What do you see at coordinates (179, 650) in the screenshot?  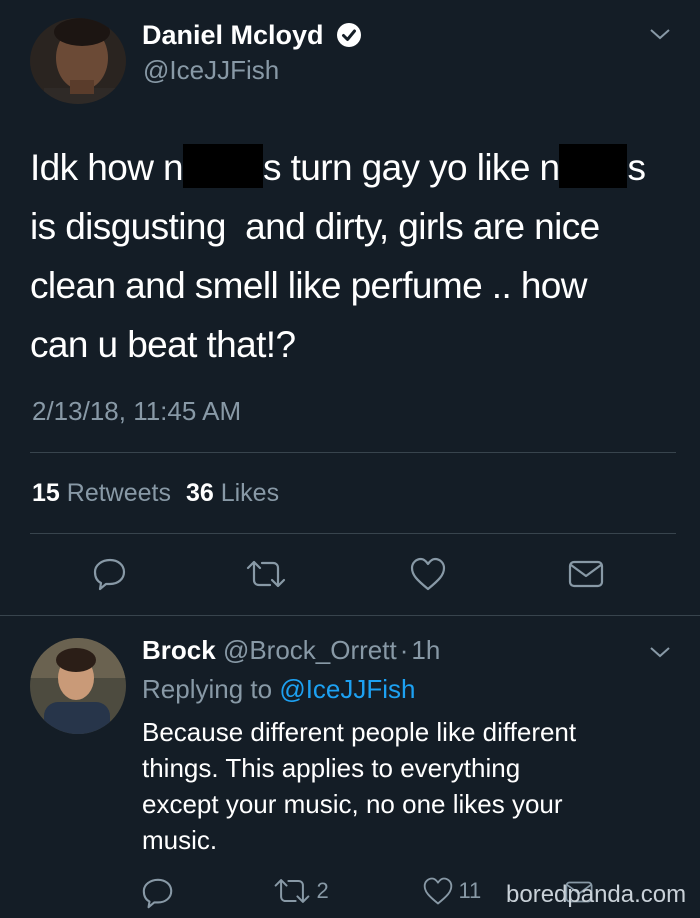 I see `reply-author-name: Brock` at bounding box center [179, 650].